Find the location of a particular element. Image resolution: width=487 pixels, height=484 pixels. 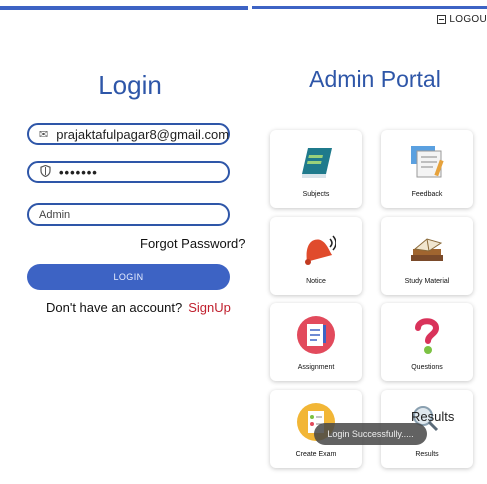

logout-icon is located at coordinates (442, 19).